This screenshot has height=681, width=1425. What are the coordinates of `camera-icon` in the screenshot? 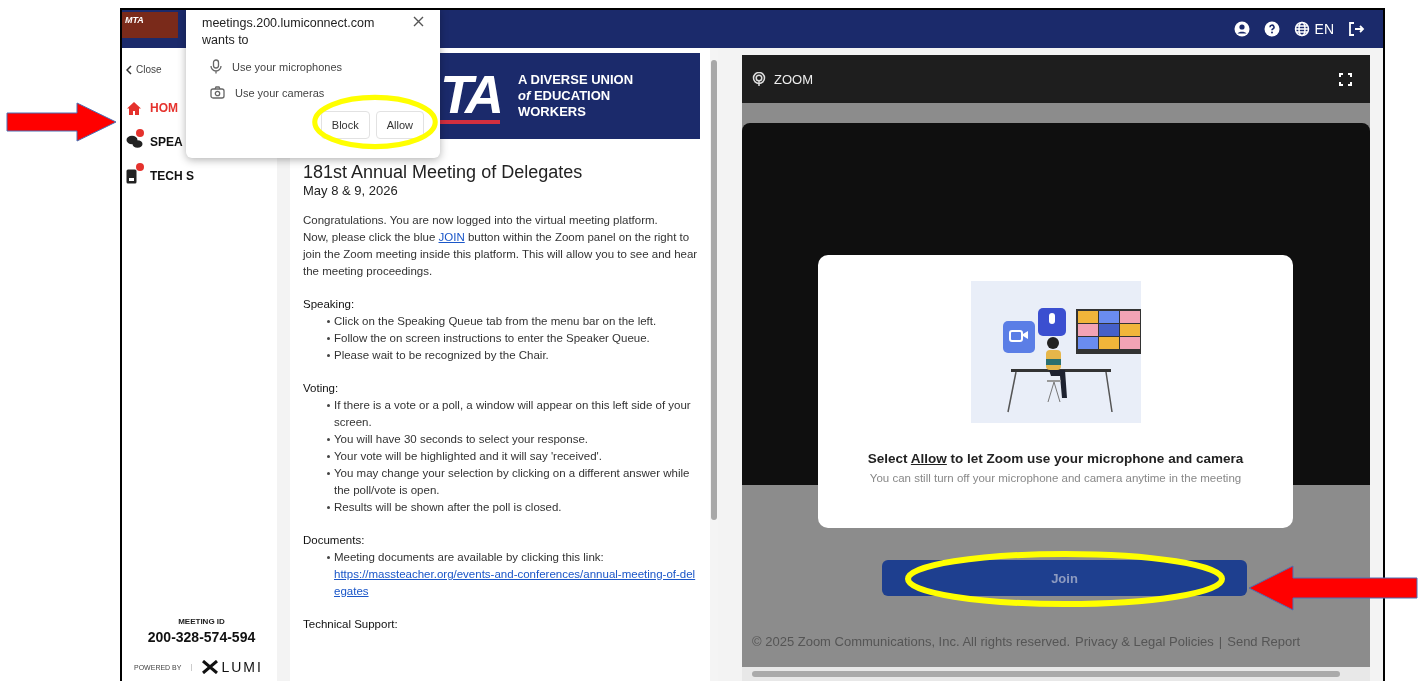 It's located at (217, 92).